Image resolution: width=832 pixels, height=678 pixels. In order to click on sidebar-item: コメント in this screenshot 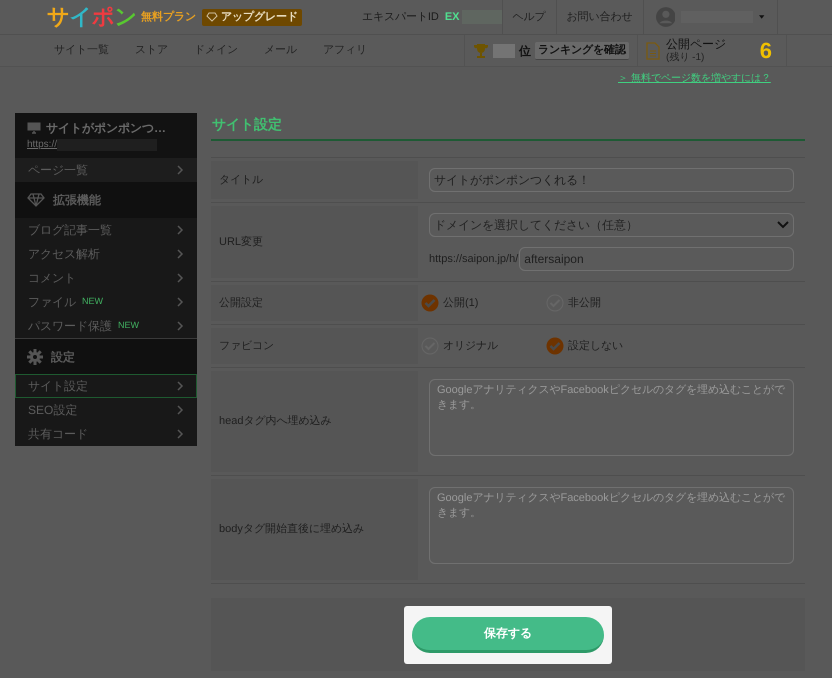, I will do `click(106, 278)`.